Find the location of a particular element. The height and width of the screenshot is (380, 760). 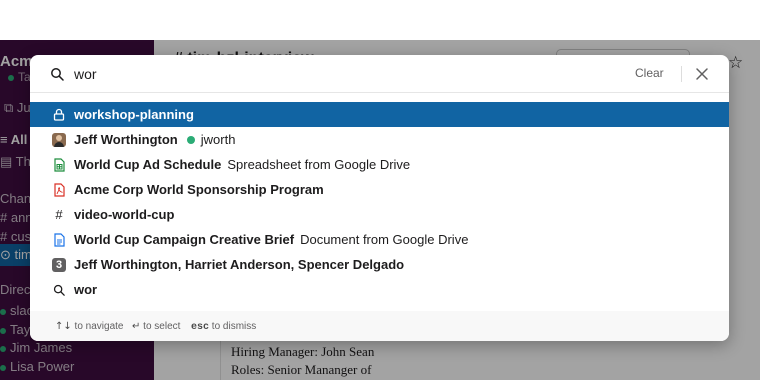

result-item-channel: # video-world-cup is located at coordinates (379, 214).